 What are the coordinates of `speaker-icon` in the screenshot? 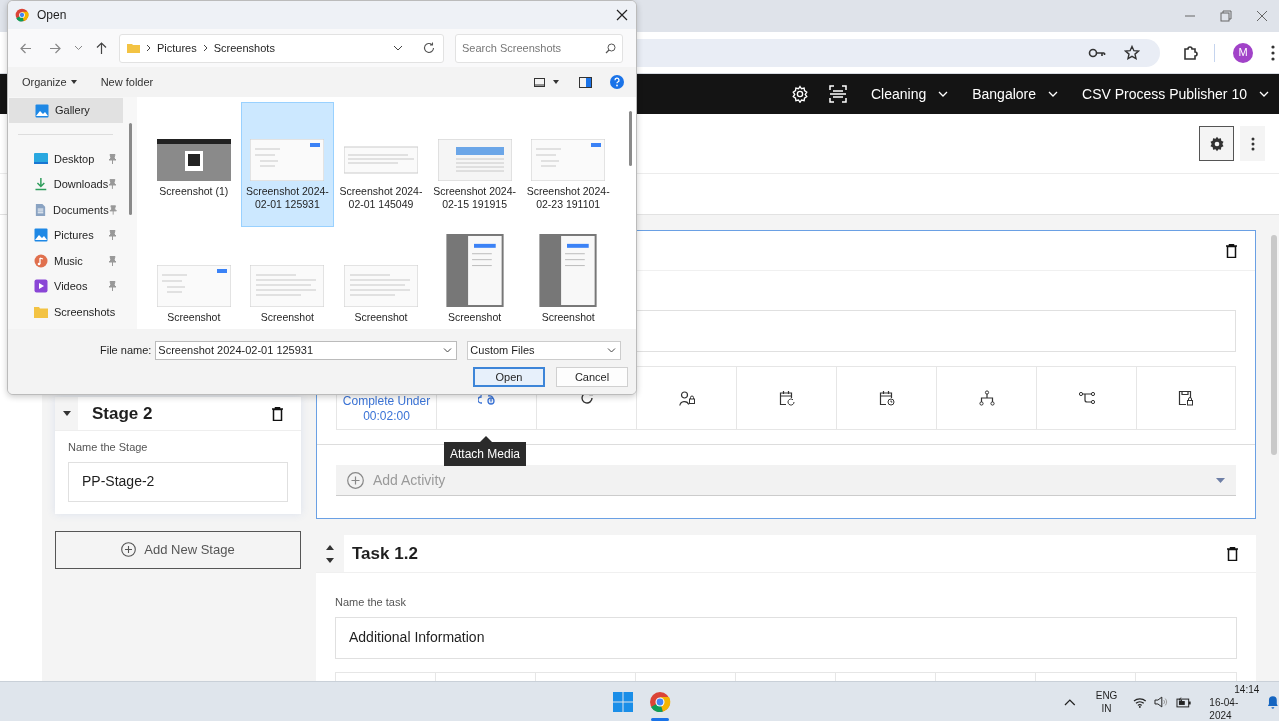 It's located at (1161, 702).